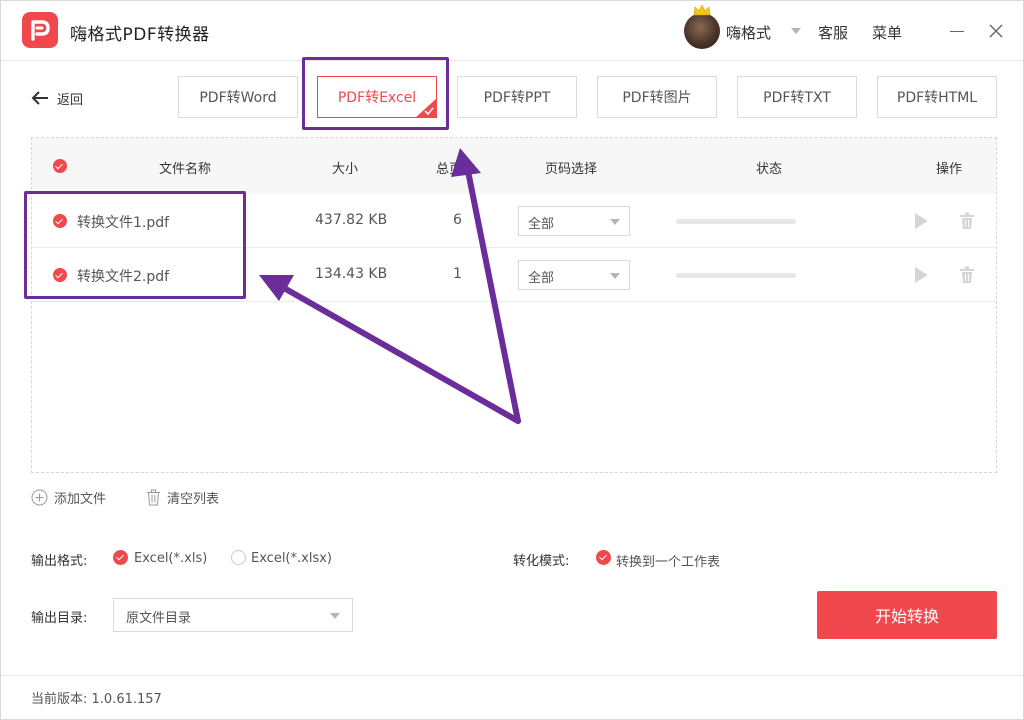 This screenshot has width=1024, height=720. Describe the element at coordinates (514, 166) in the screenshot. I see `table-header: 文件名称 大小 总页数 页码选择 状态 操作` at that location.